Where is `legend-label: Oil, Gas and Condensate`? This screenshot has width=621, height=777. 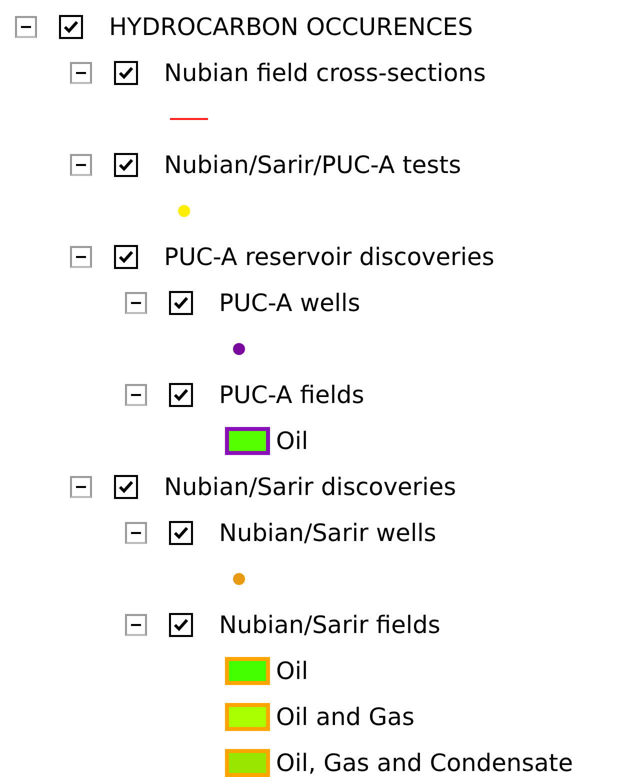
legend-label: Oil, Gas and Condensate is located at coordinates (424, 762).